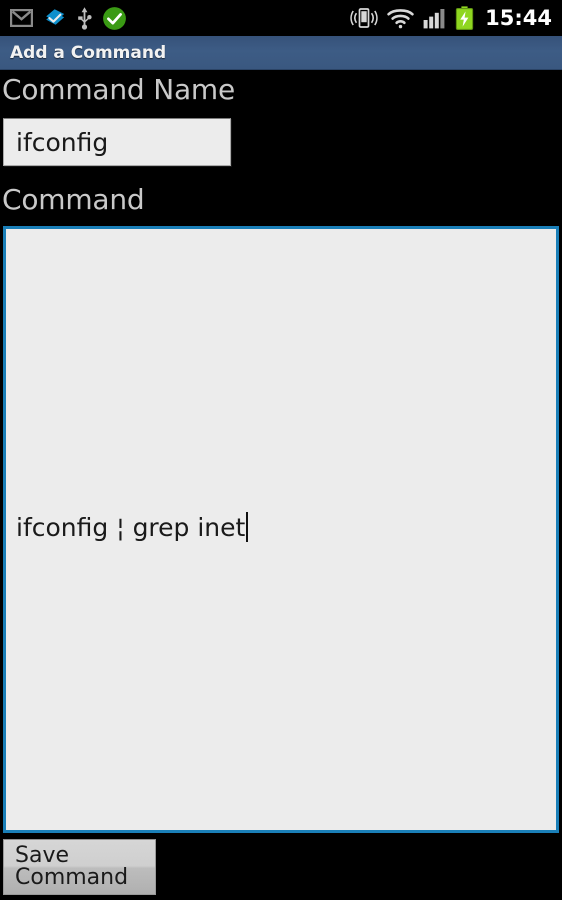  What do you see at coordinates (73, 199) in the screenshot?
I see `command-label: Command` at bounding box center [73, 199].